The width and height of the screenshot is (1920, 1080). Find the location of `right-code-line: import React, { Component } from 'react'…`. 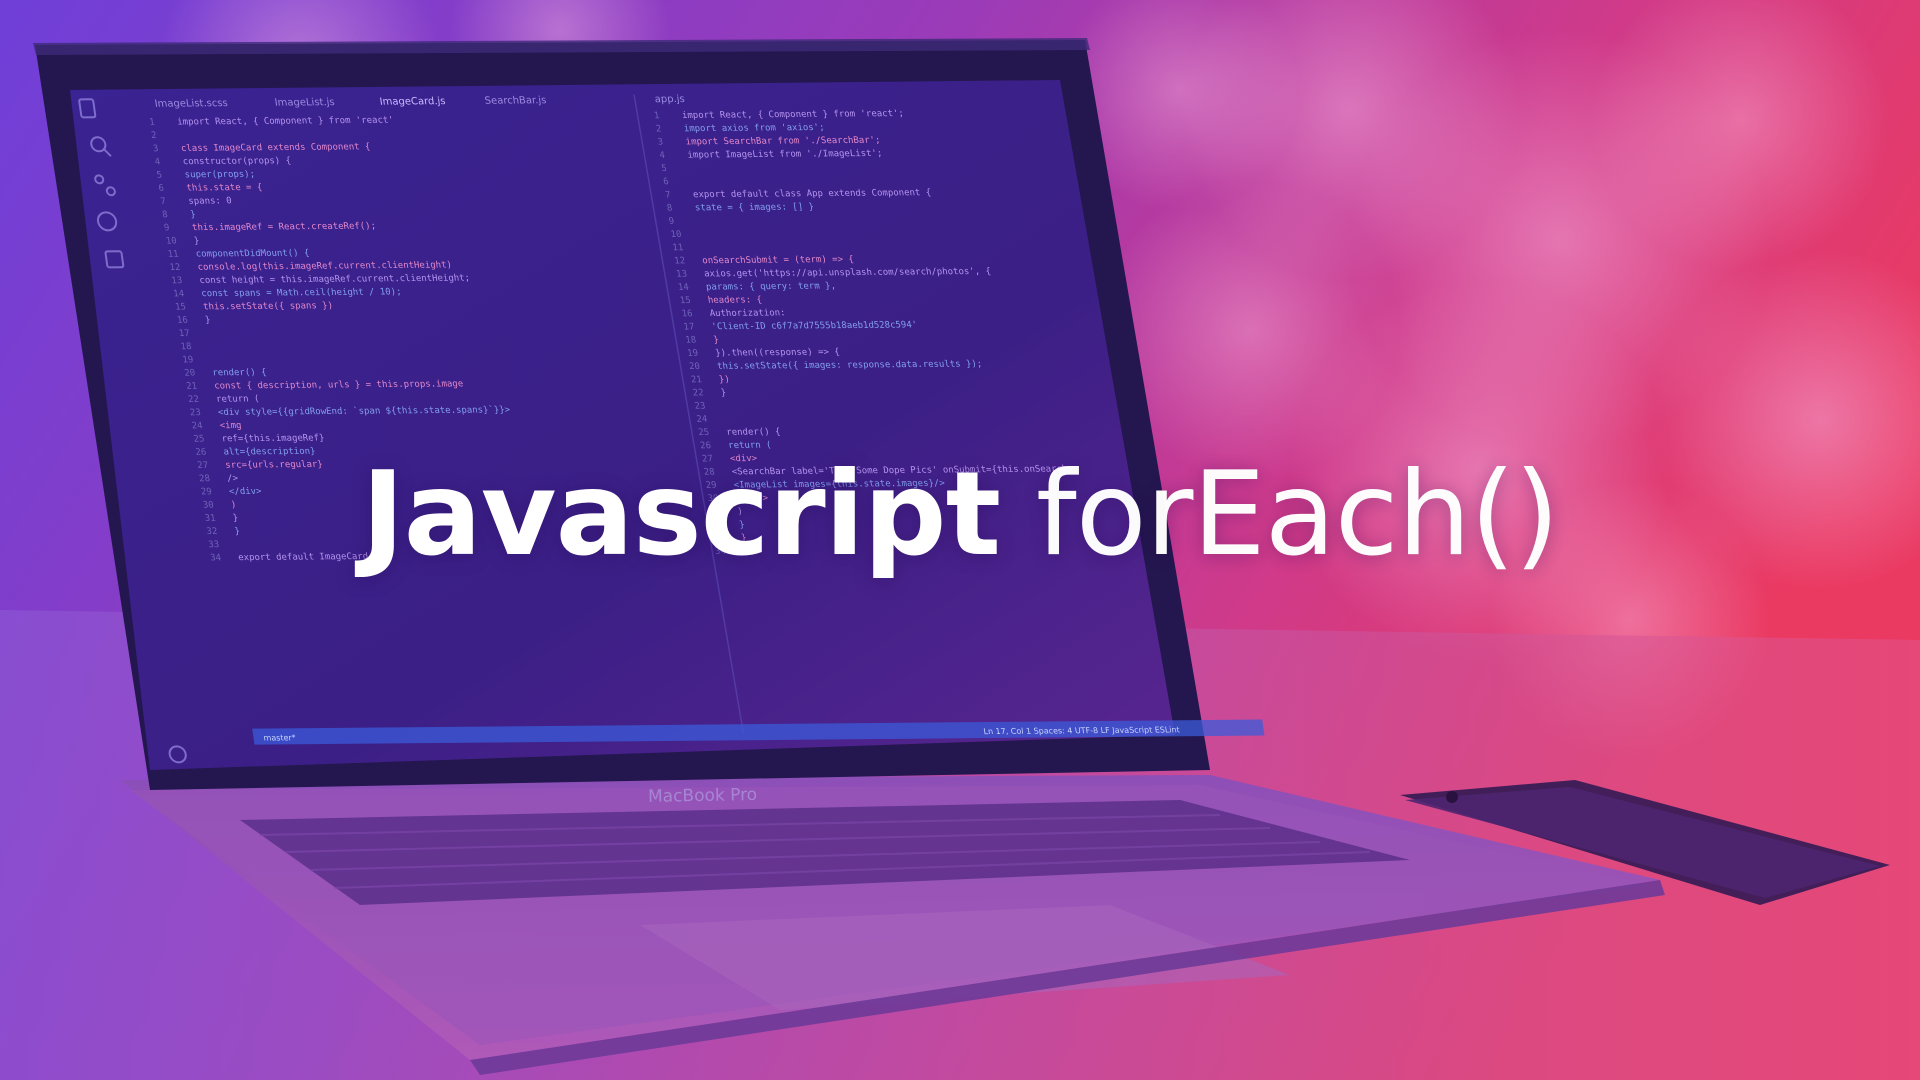

right-code-line: import React, { Component } from 'react'… is located at coordinates (792, 115).